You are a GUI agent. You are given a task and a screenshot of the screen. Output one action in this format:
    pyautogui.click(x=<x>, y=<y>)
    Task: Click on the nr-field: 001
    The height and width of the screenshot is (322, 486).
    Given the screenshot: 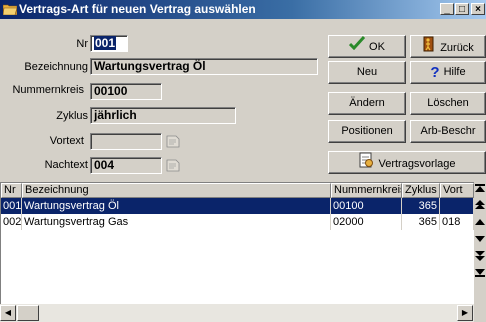 What is the action you would take?
    pyautogui.click(x=109, y=43)
    